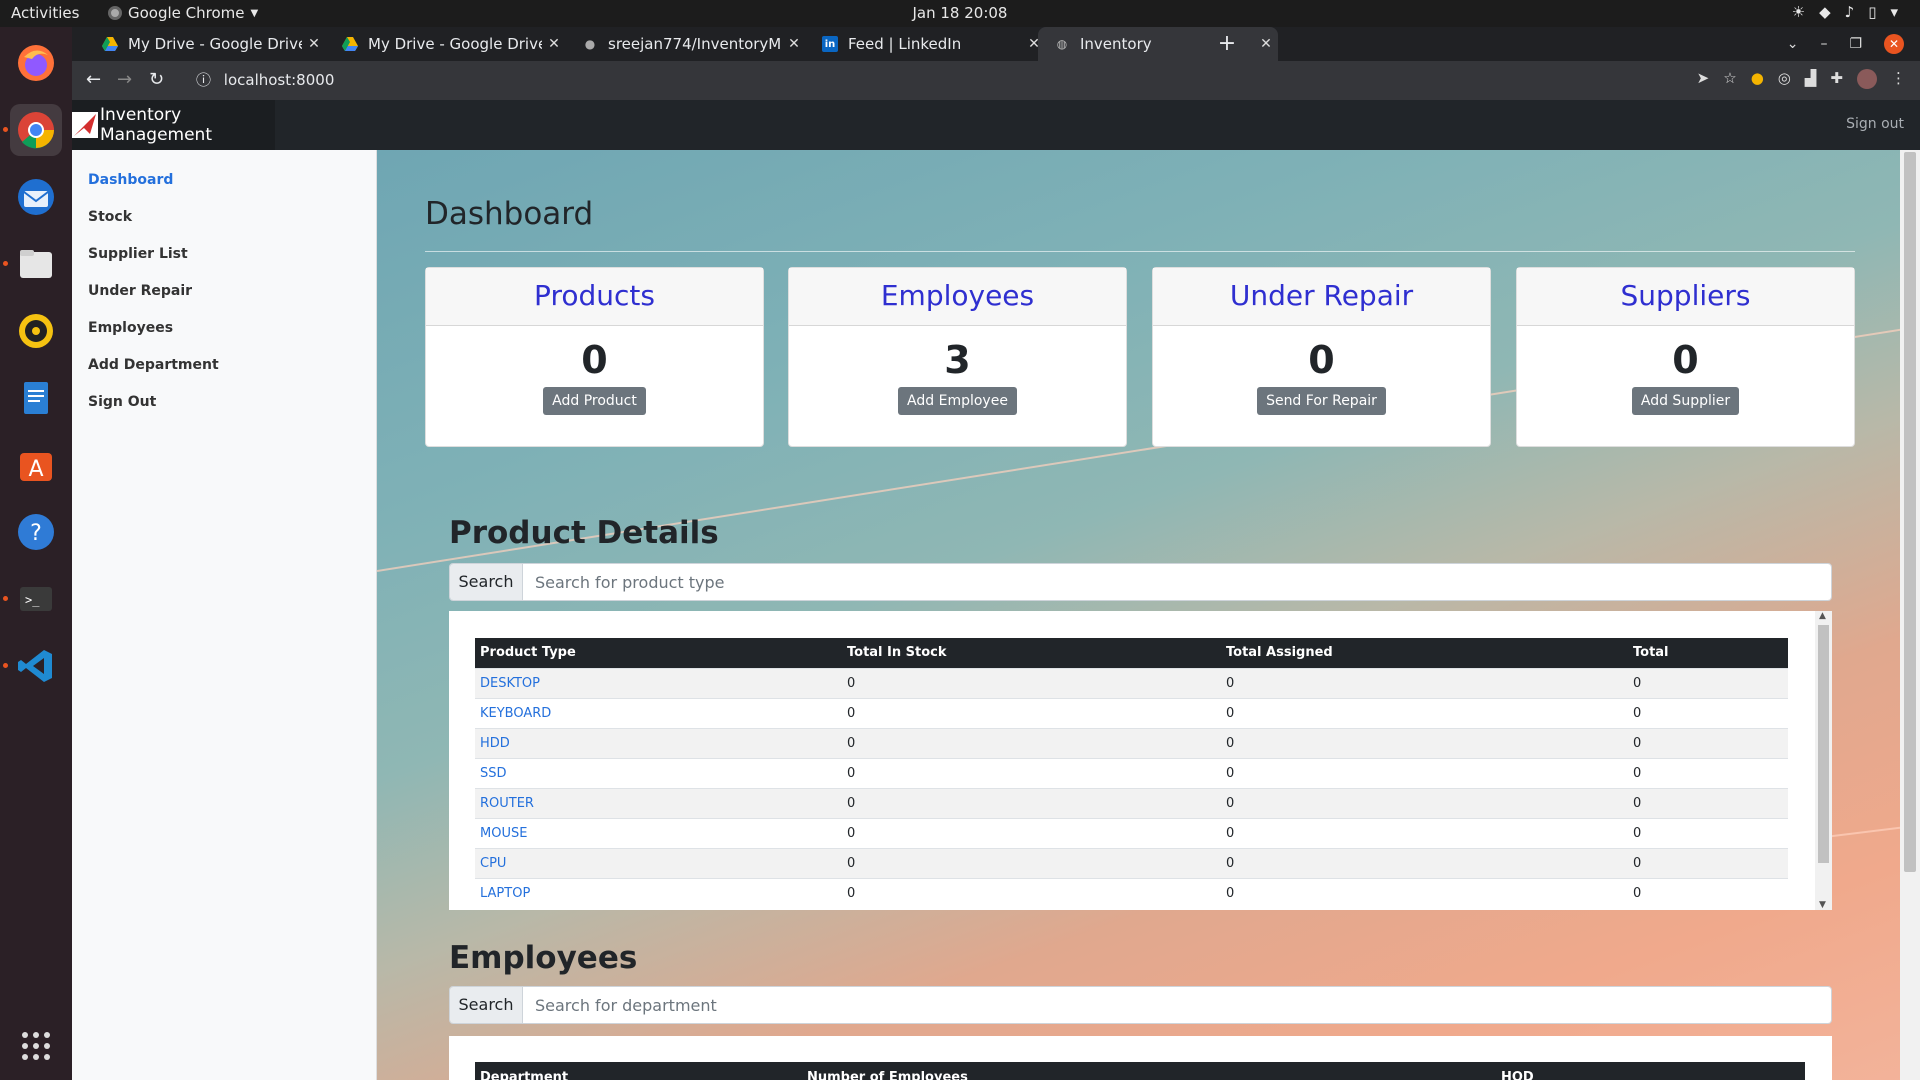 The width and height of the screenshot is (1920, 1080). What do you see at coordinates (203, 80) in the screenshot?
I see `site-info-icon: ⓘ` at bounding box center [203, 80].